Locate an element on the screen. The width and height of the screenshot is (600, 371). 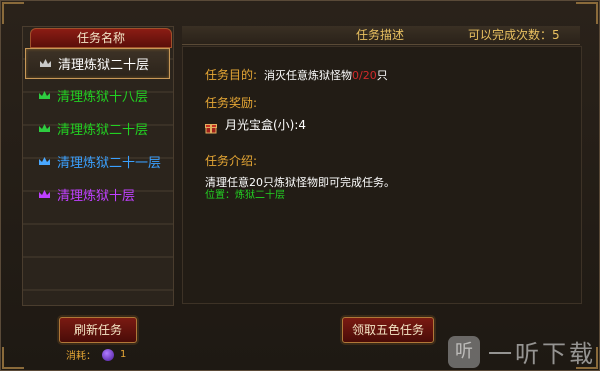
reward-item: 月光宝盒(小):4 is located at coordinates (255, 124).